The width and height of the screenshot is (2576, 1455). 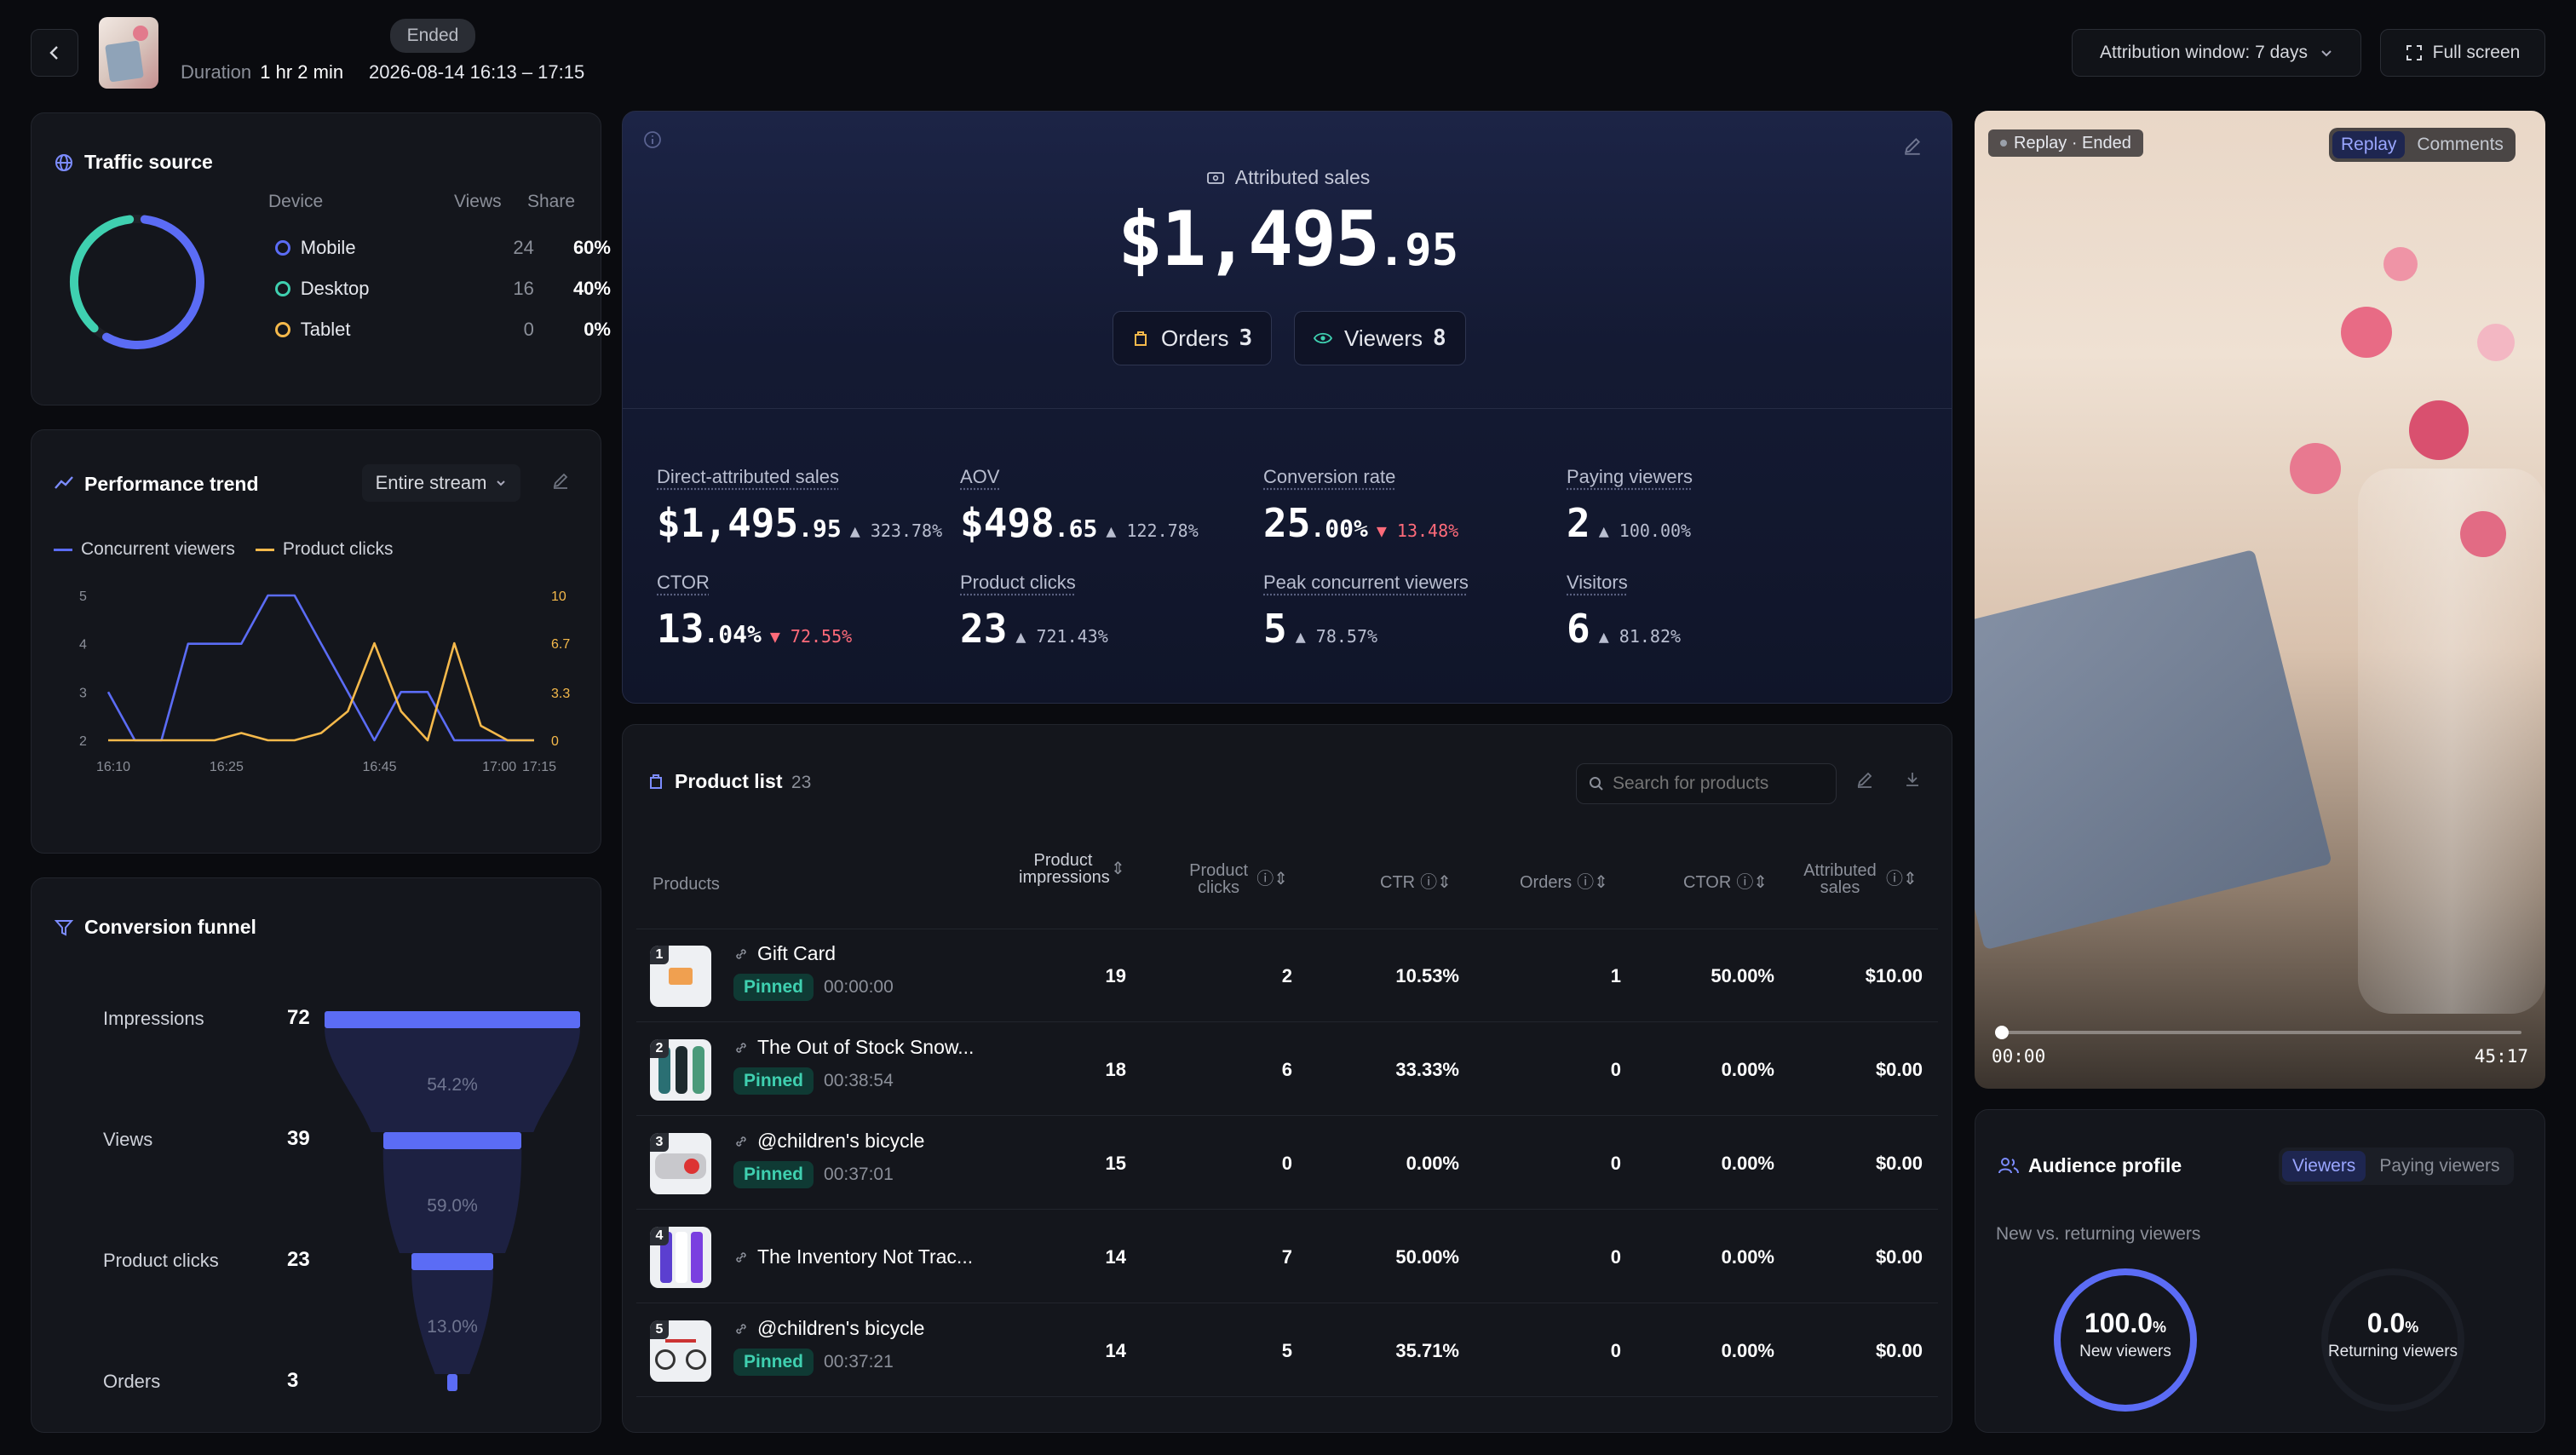 What do you see at coordinates (660, 1142) in the screenshot?
I see `rank-badge: 3` at bounding box center [660, 1142].